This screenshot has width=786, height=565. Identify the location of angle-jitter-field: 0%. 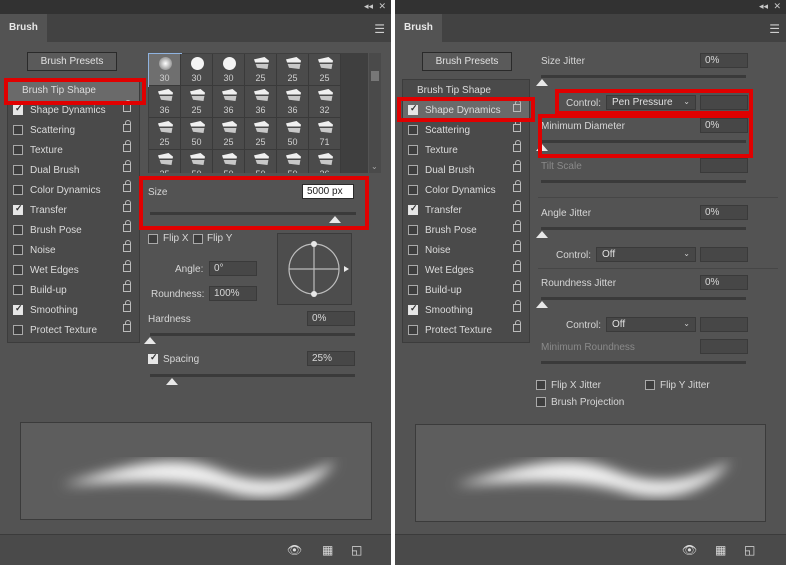
(724, 212).